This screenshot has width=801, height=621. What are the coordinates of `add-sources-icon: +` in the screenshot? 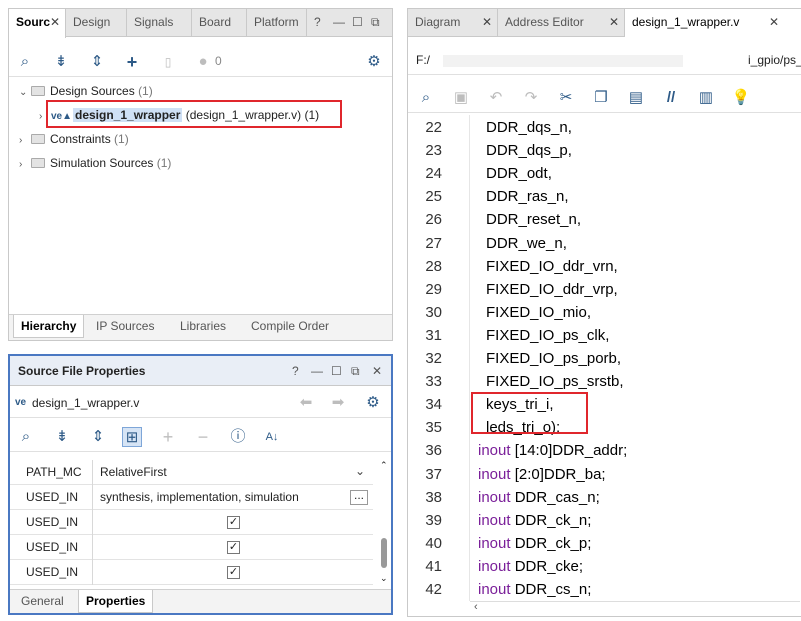 It's located at (132, 62).